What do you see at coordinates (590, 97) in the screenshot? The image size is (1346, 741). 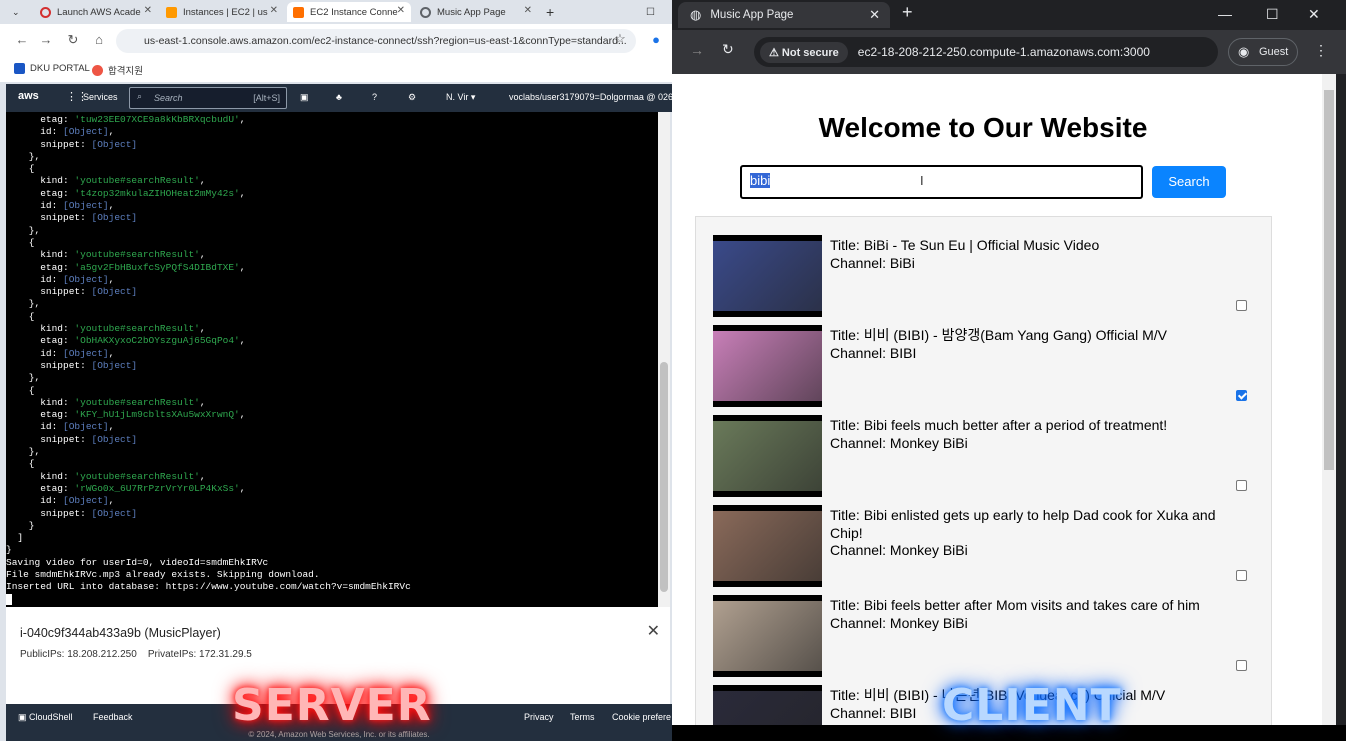 I see `account-menu: voclabs/user3179079=Dolgormaa @ 026` at bounding box center [590, 97].